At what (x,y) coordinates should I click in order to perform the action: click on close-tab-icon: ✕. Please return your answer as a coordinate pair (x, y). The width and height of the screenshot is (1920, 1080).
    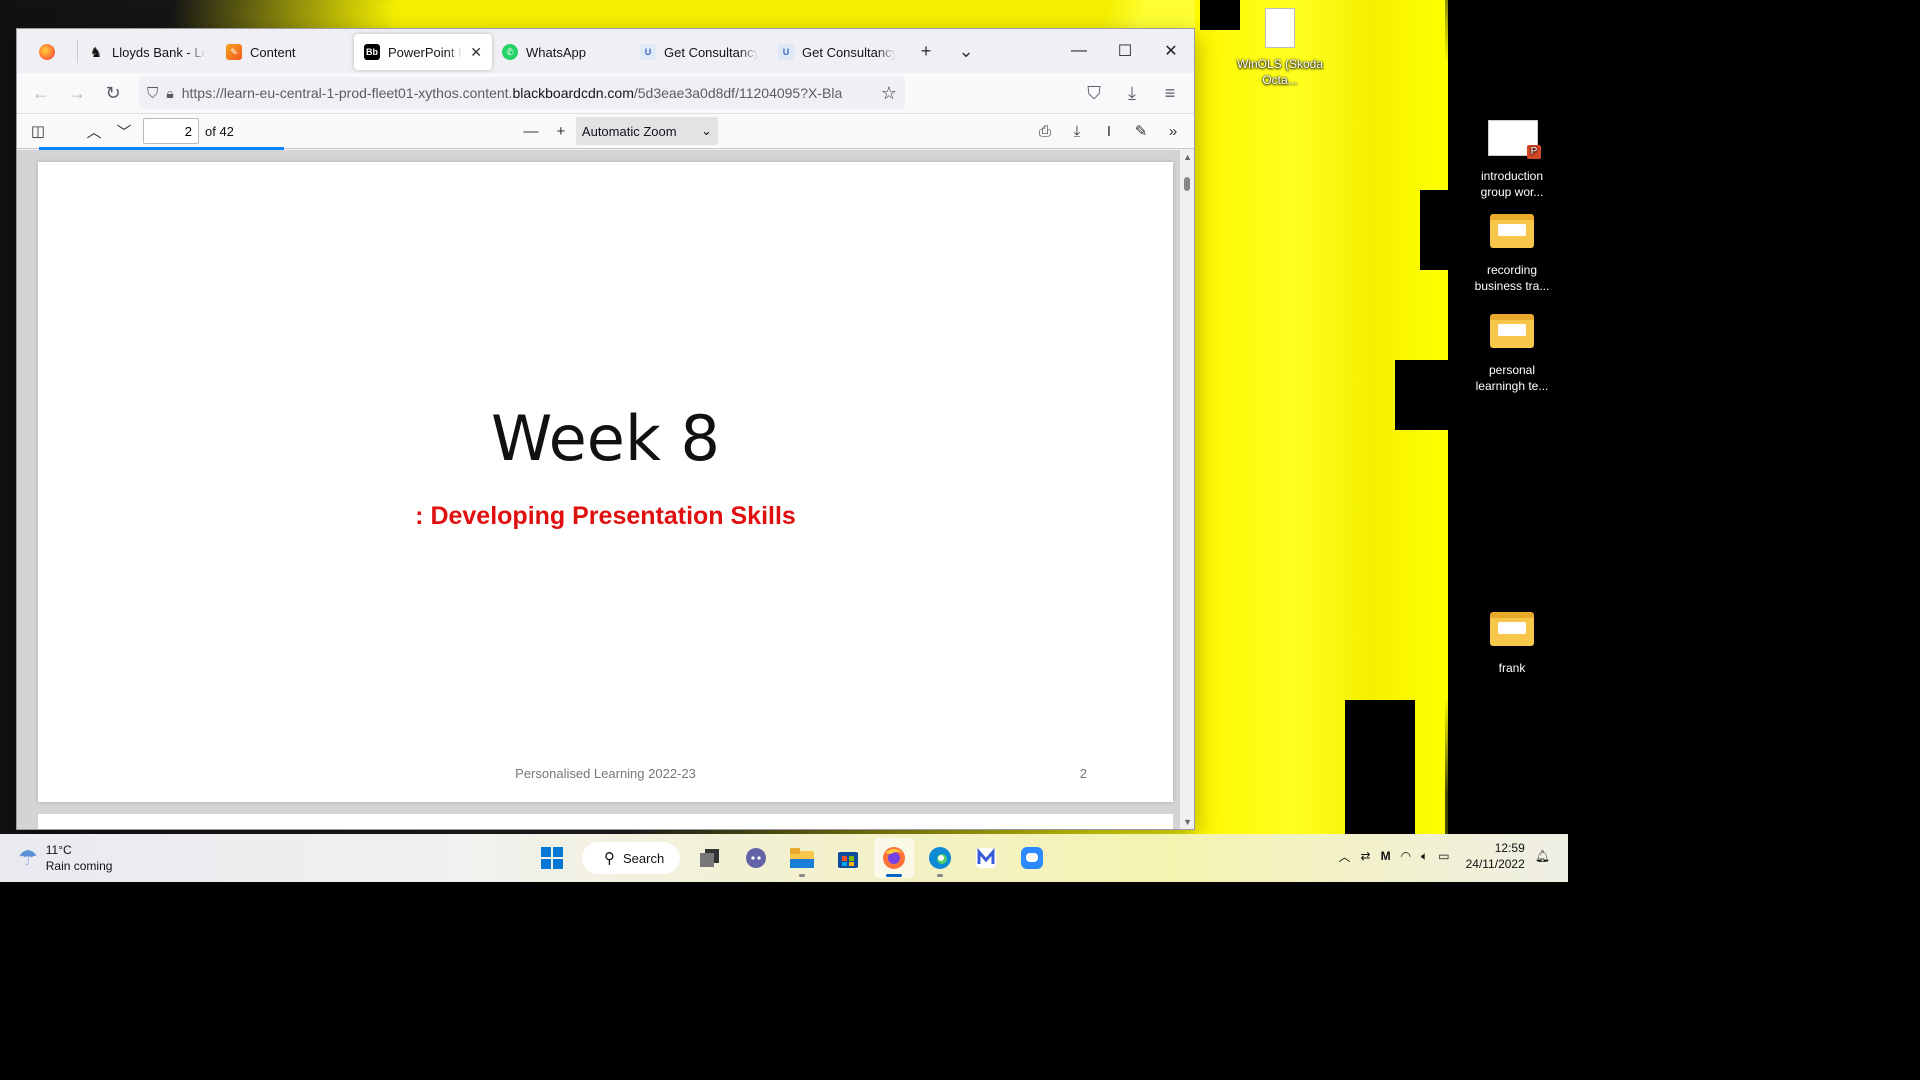
    Looking at the image, I should click on (476, 52).